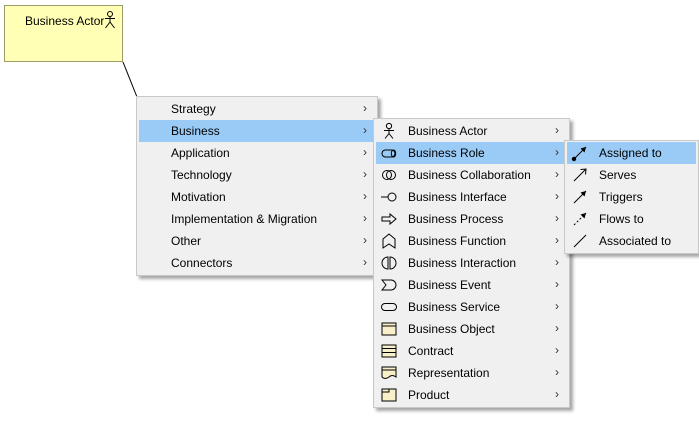 The image size is (699, 428). I want to click on menu-item-label: Business Function, so click(457, 241).